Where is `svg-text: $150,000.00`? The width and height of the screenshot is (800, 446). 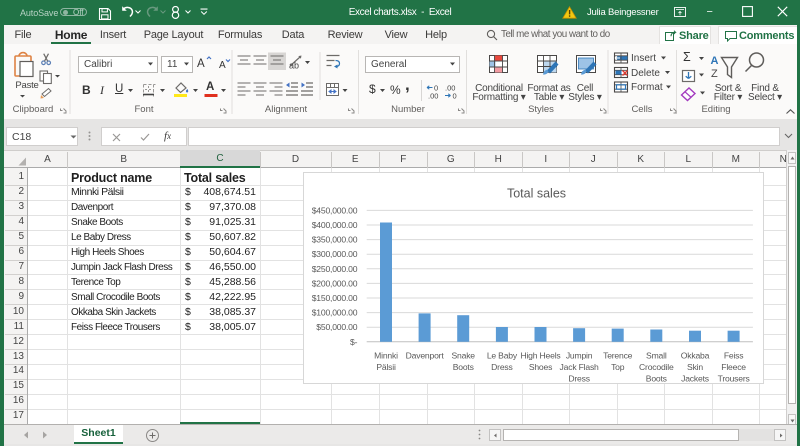
svg-text: $150,000.00 is located at coordinates (335, 298).